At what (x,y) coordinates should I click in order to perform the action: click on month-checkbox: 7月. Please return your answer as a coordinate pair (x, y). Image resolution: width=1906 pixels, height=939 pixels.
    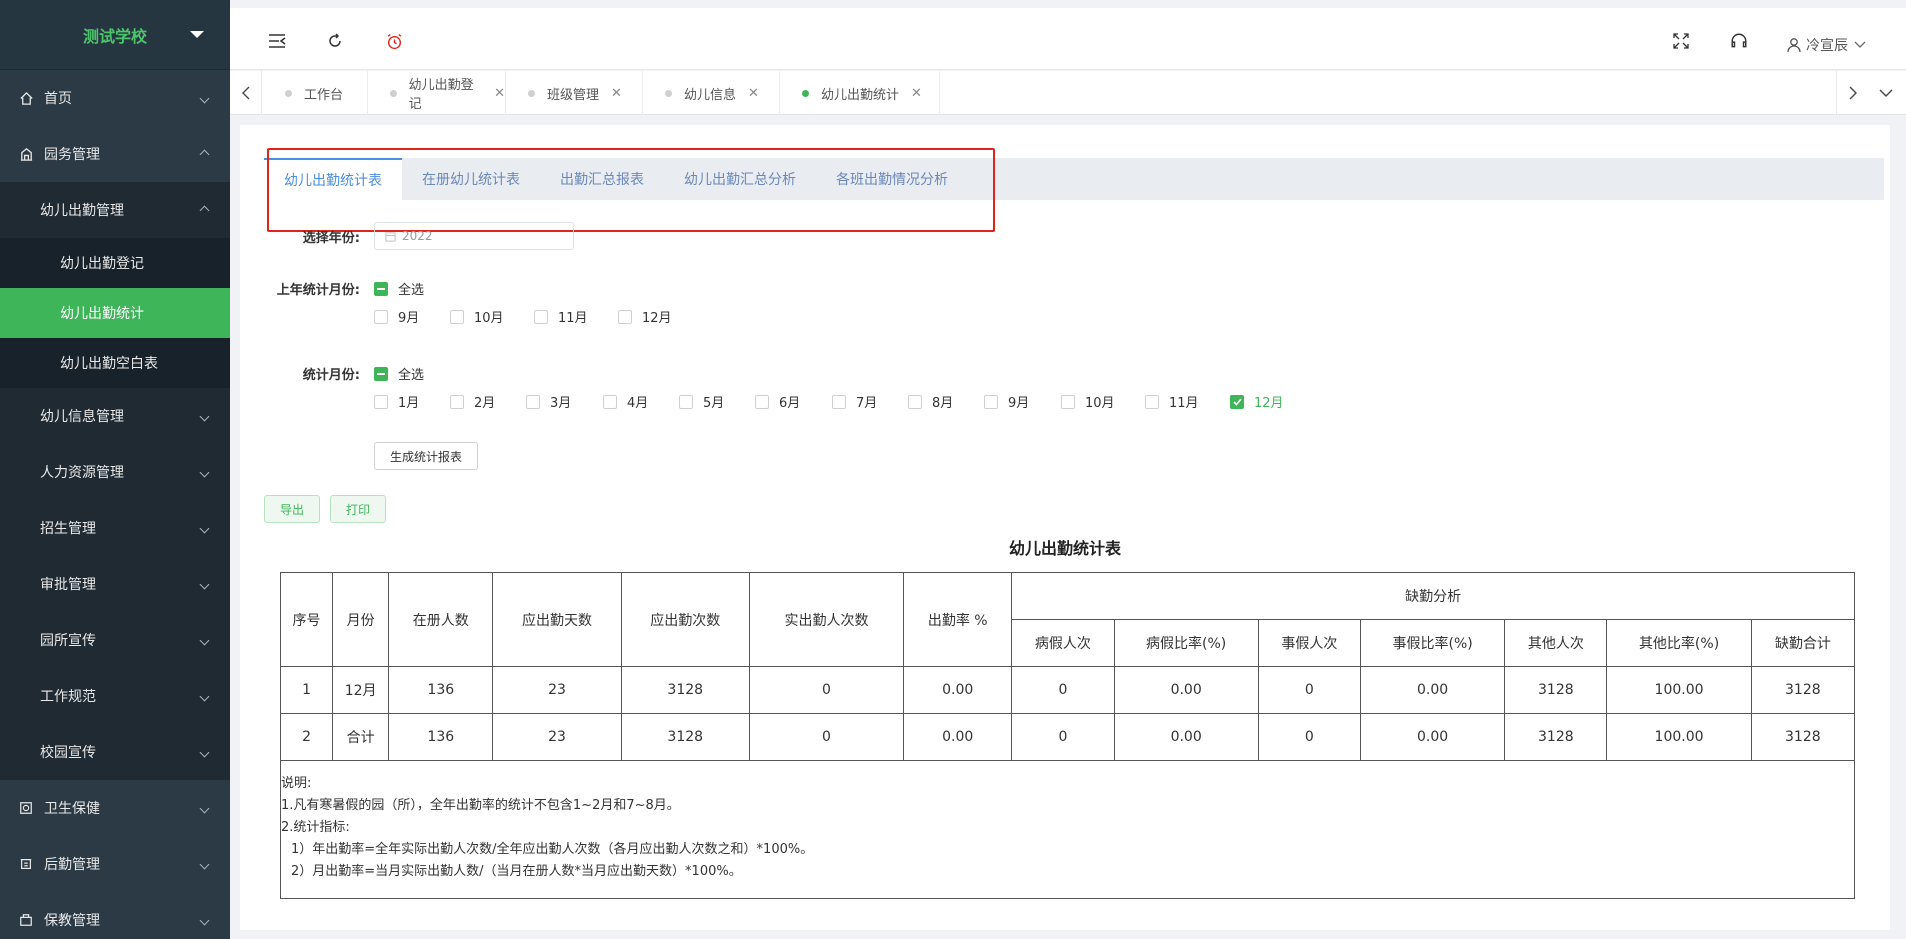
    Looking at the image, I should click on (854, 401).